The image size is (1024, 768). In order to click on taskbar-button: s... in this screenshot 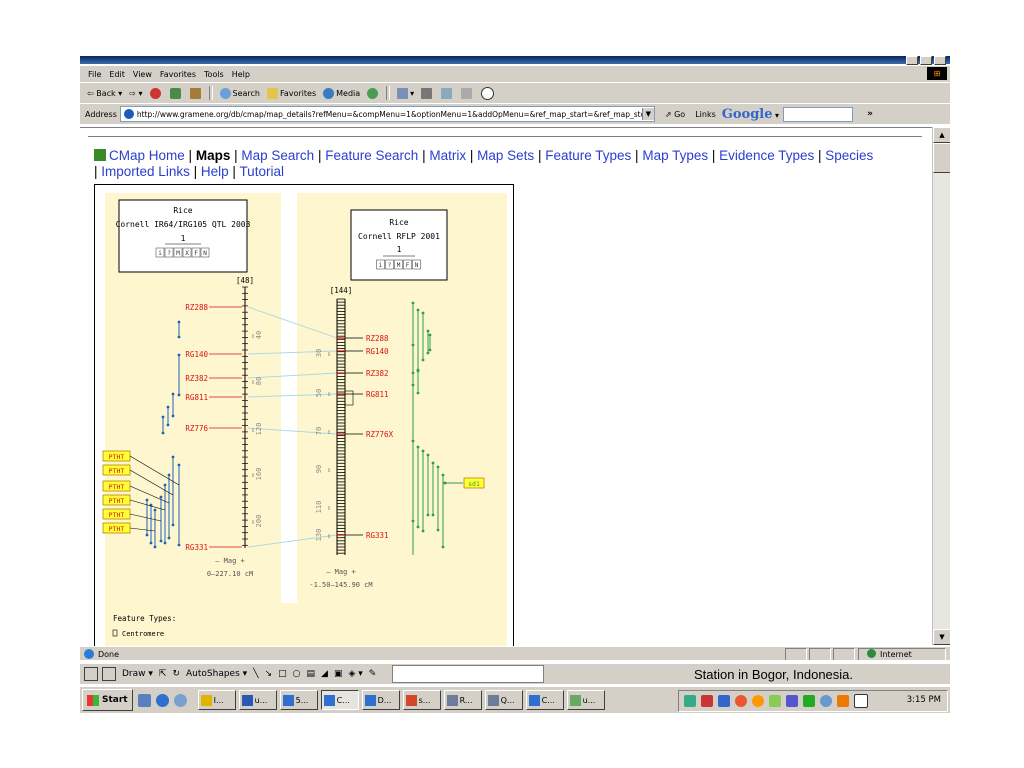, I will do `click(421, 700)`.